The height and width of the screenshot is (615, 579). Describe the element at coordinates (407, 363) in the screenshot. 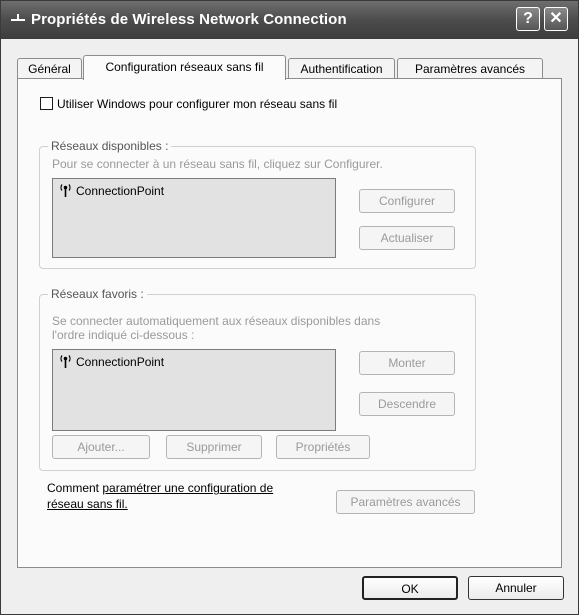

I see `move-up-button: Monter` at that location.